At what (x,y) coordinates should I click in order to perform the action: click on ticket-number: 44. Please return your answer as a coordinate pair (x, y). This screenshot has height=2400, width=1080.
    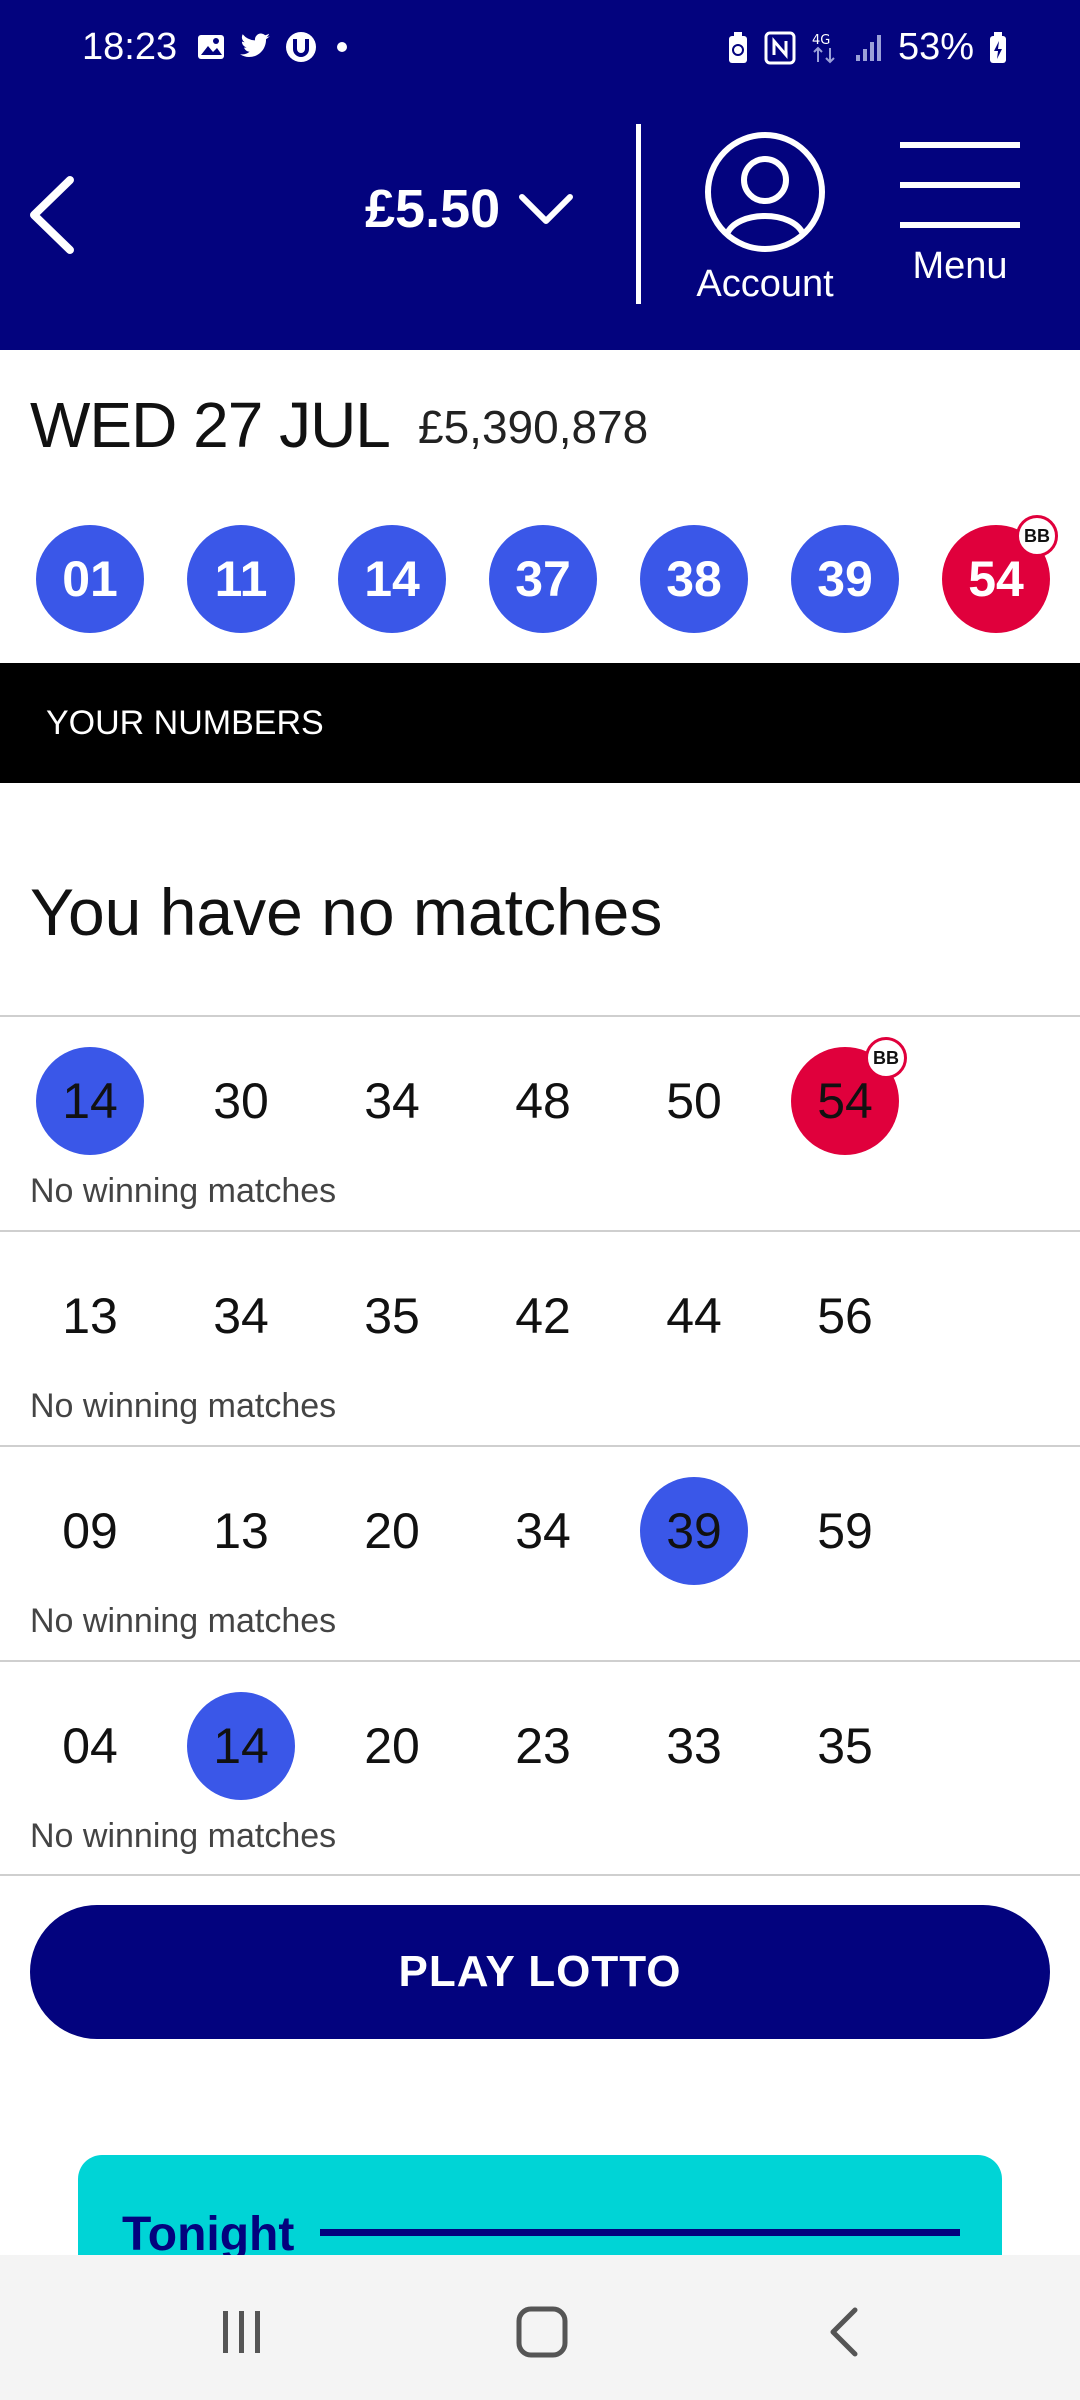
    Looking at the image, I should click on (694, 1316).